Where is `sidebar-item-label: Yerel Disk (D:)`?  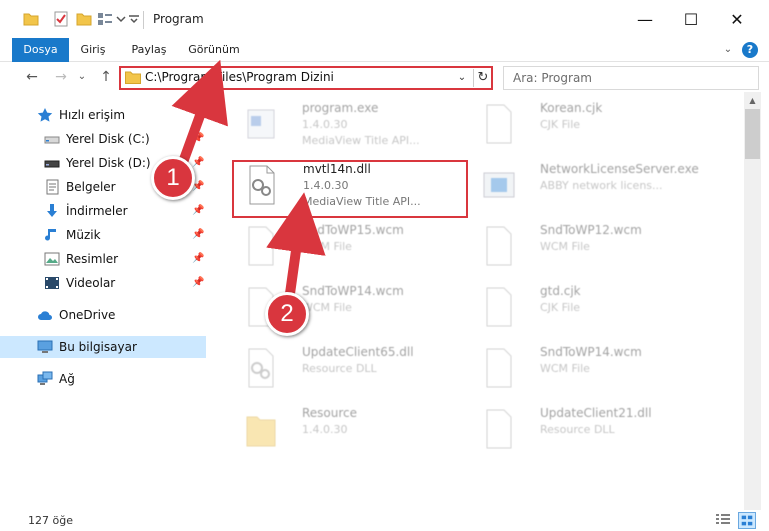
sidebar-item-label: Yerel Disk (D:) is located at coordinates (108, 163).